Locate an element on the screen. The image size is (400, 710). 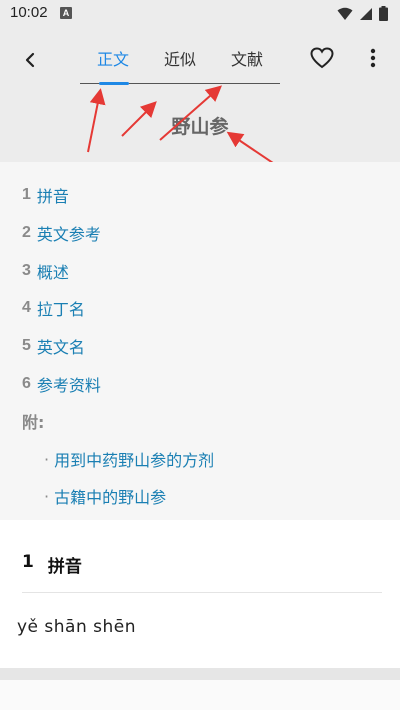
toc-item-overview: 3 概述 is located at coordinates (45, 271).